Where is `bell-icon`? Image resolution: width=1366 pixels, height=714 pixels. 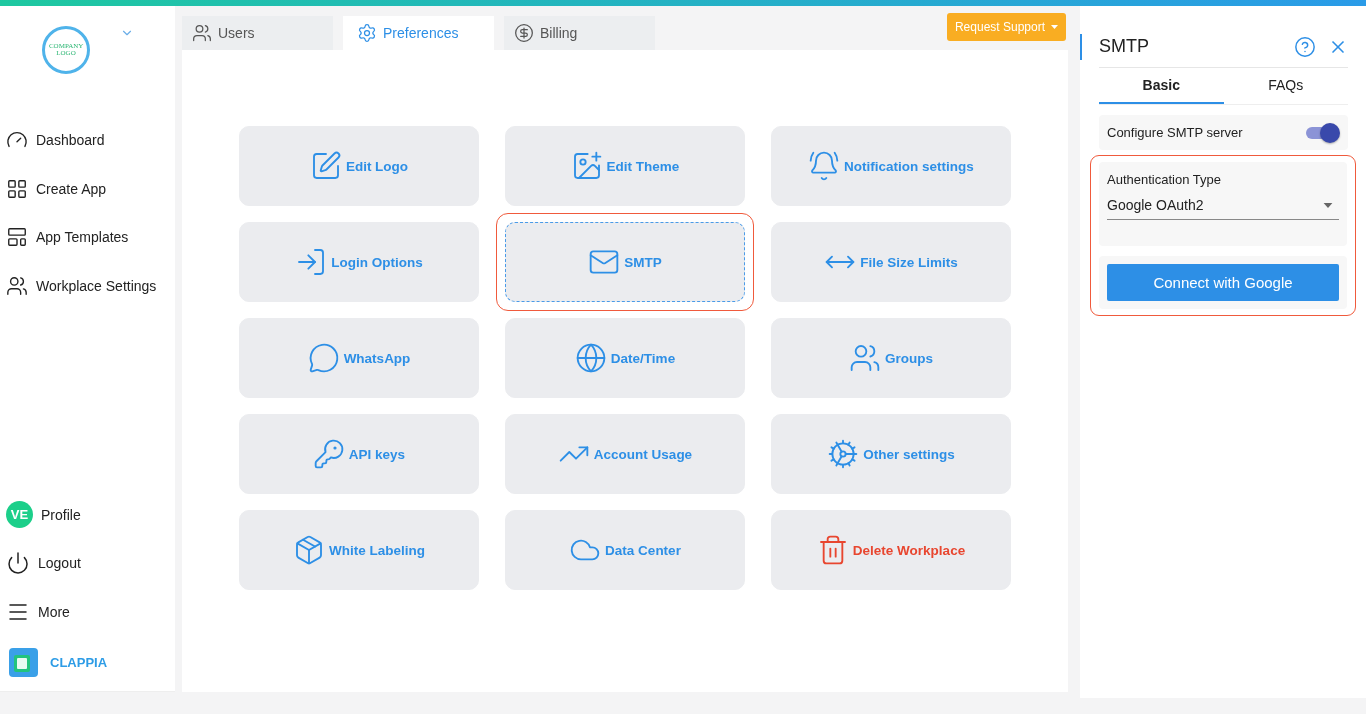
bell-icon is located at coordinates (824, 166).